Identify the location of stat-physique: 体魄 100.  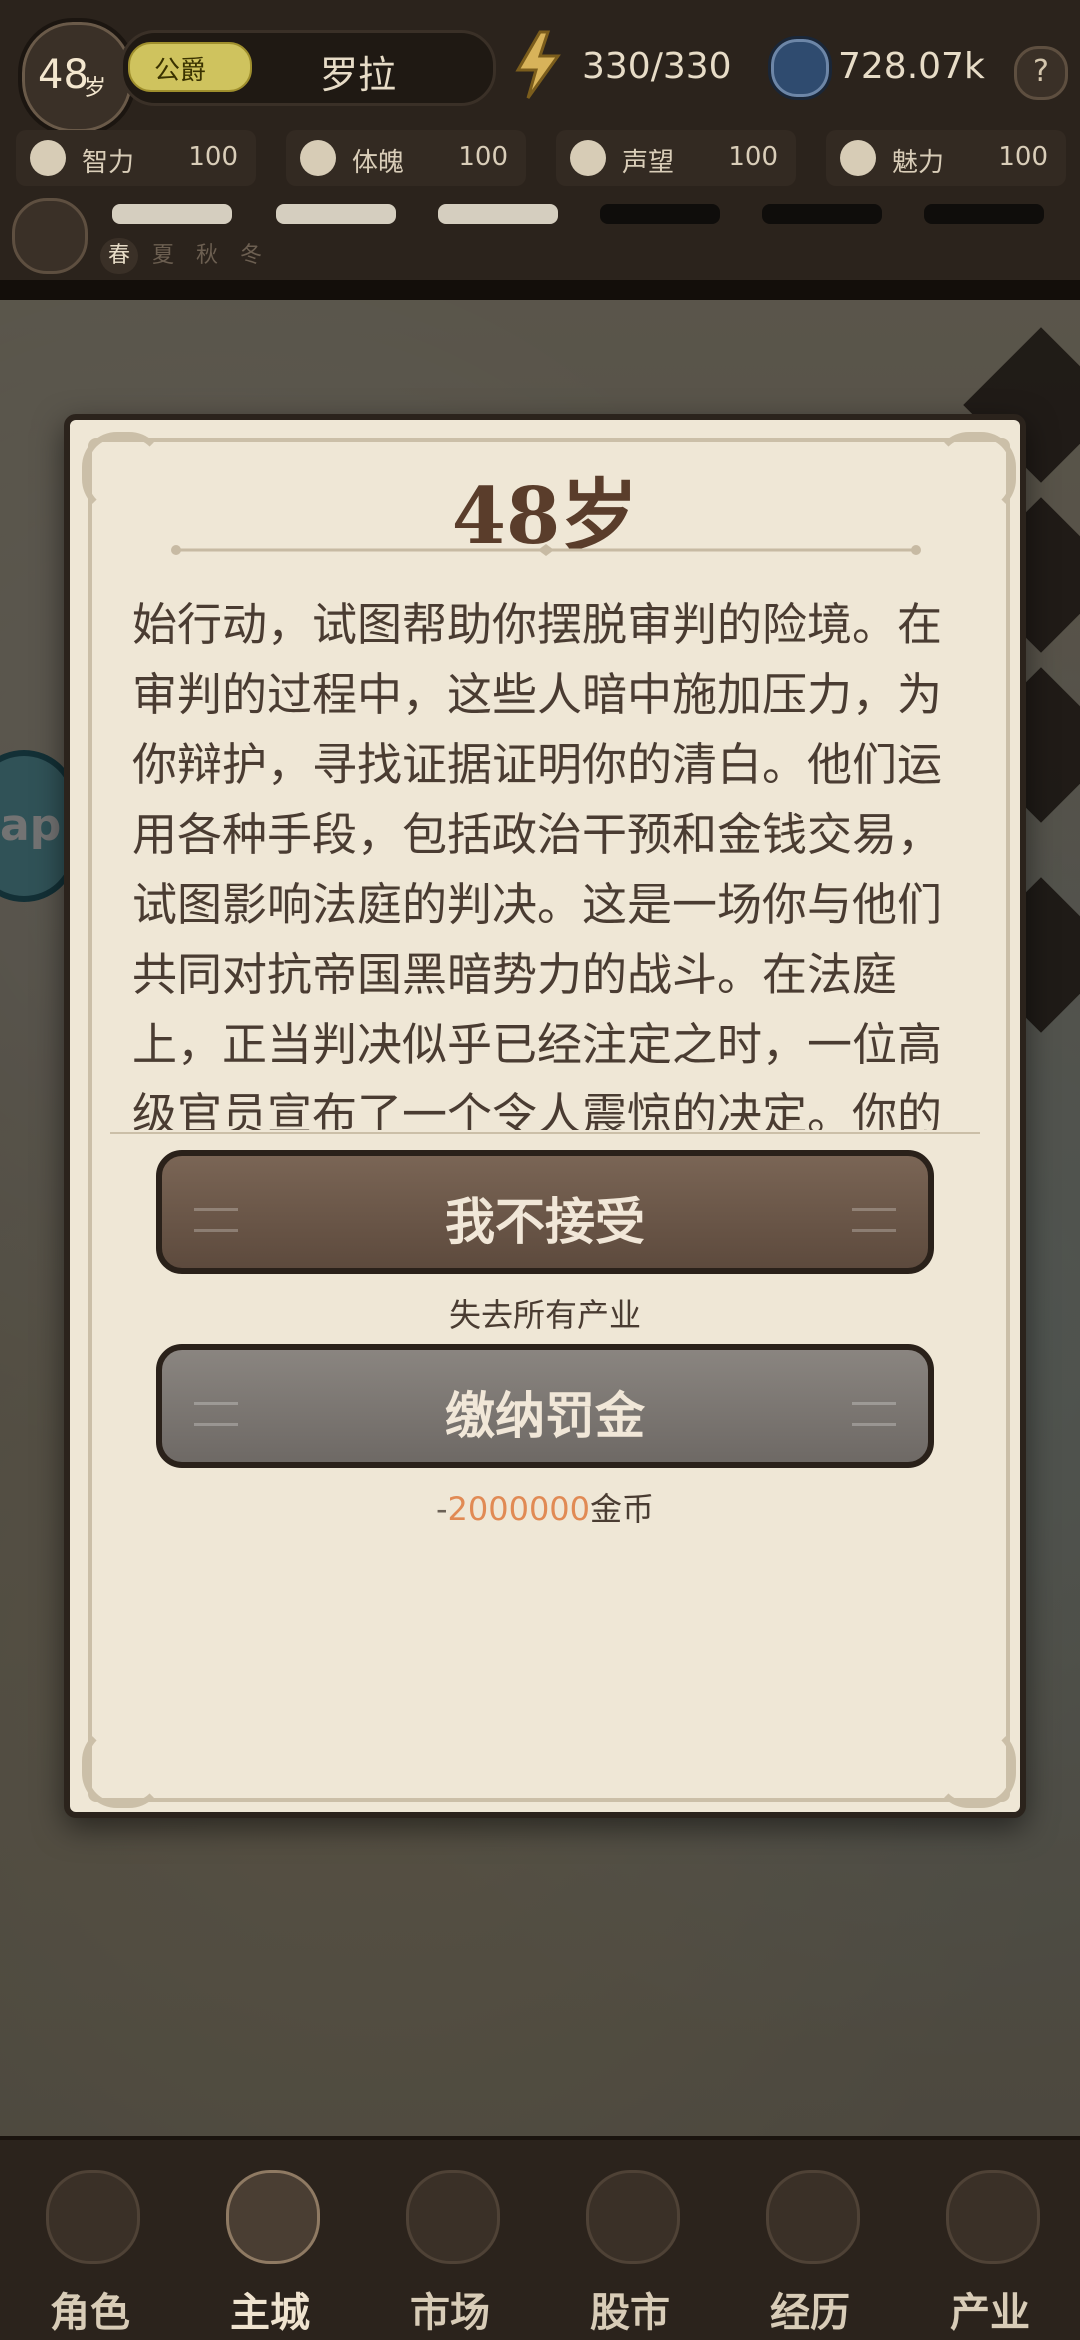
(406, 158).